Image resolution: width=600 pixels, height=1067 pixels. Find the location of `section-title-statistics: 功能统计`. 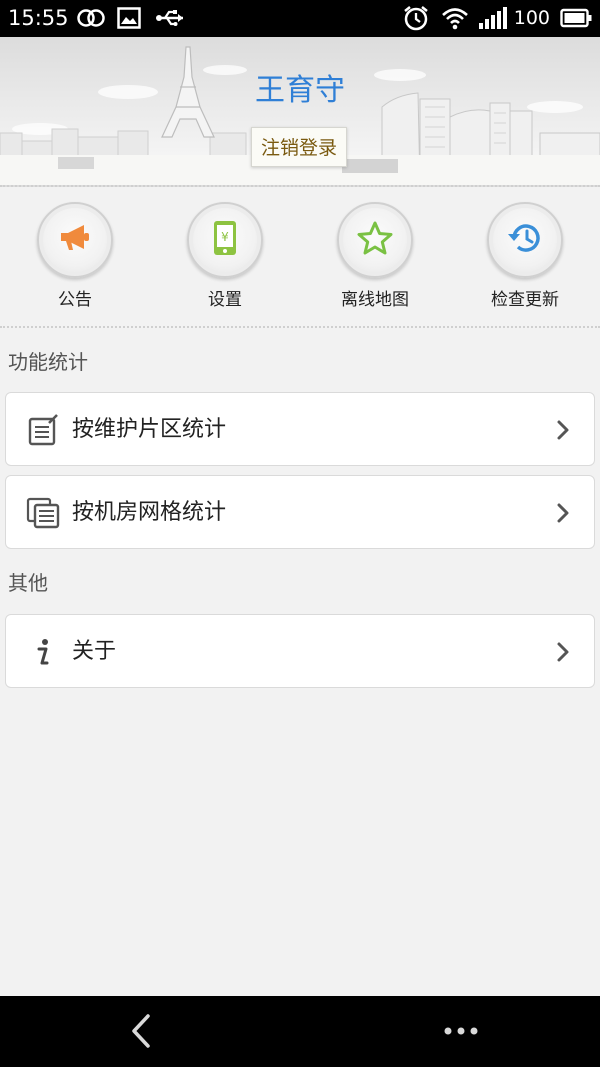

section-title-statistics: 功能统计 is located at coordinates (48, 362).